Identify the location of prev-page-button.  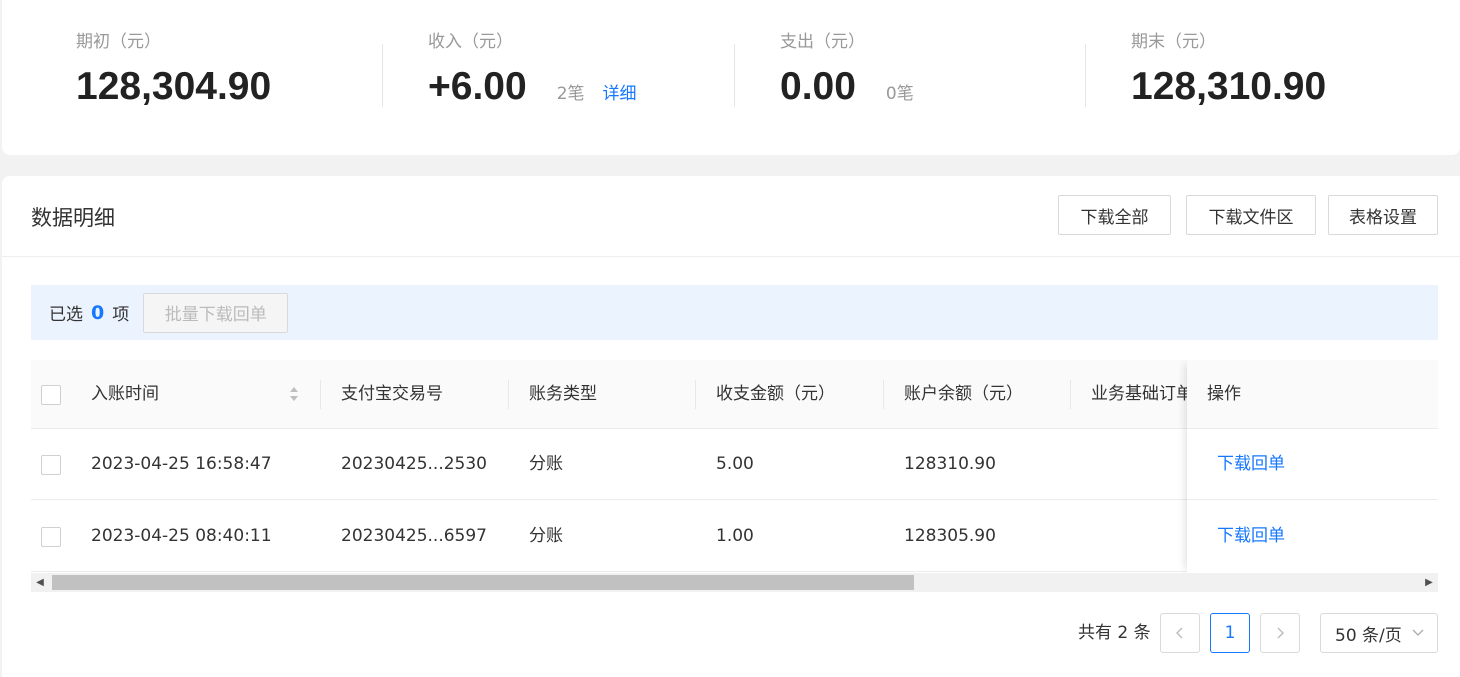
(1180, 633).